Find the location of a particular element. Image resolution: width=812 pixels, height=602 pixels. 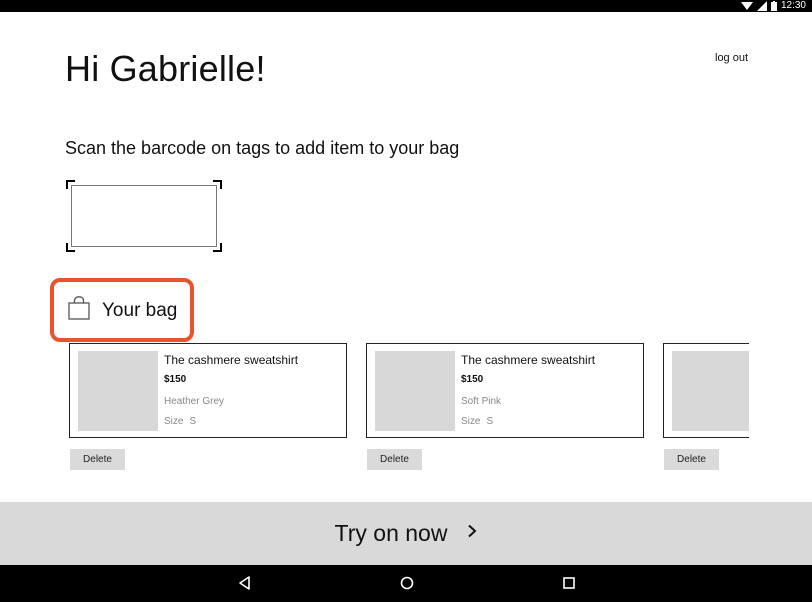

bag-item: Delete is located at coordinates (706, 406).